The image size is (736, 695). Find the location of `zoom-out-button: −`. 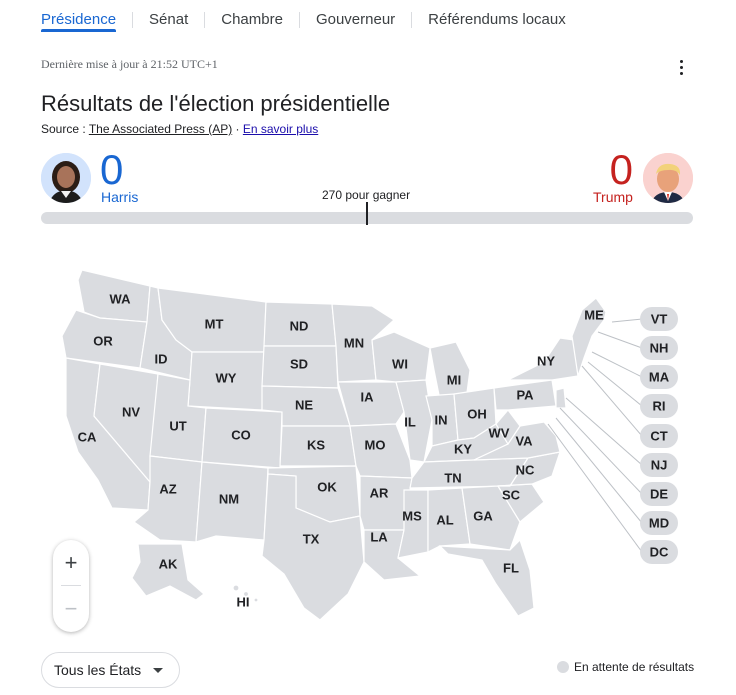

zoom-out-button: − is located at coordinates (71, 608).